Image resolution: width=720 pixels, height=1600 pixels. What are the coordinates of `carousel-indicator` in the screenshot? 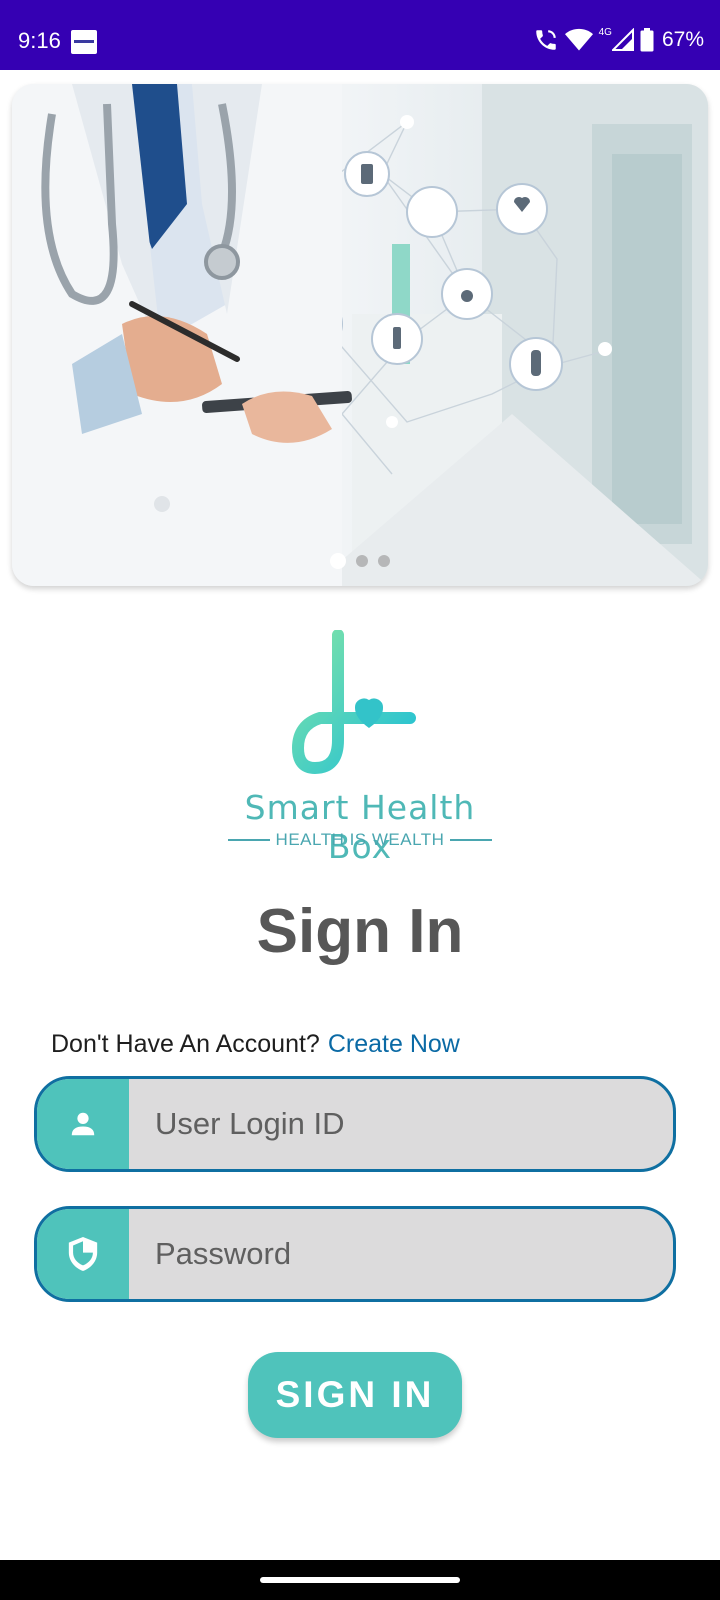 It's located at (360, 561).